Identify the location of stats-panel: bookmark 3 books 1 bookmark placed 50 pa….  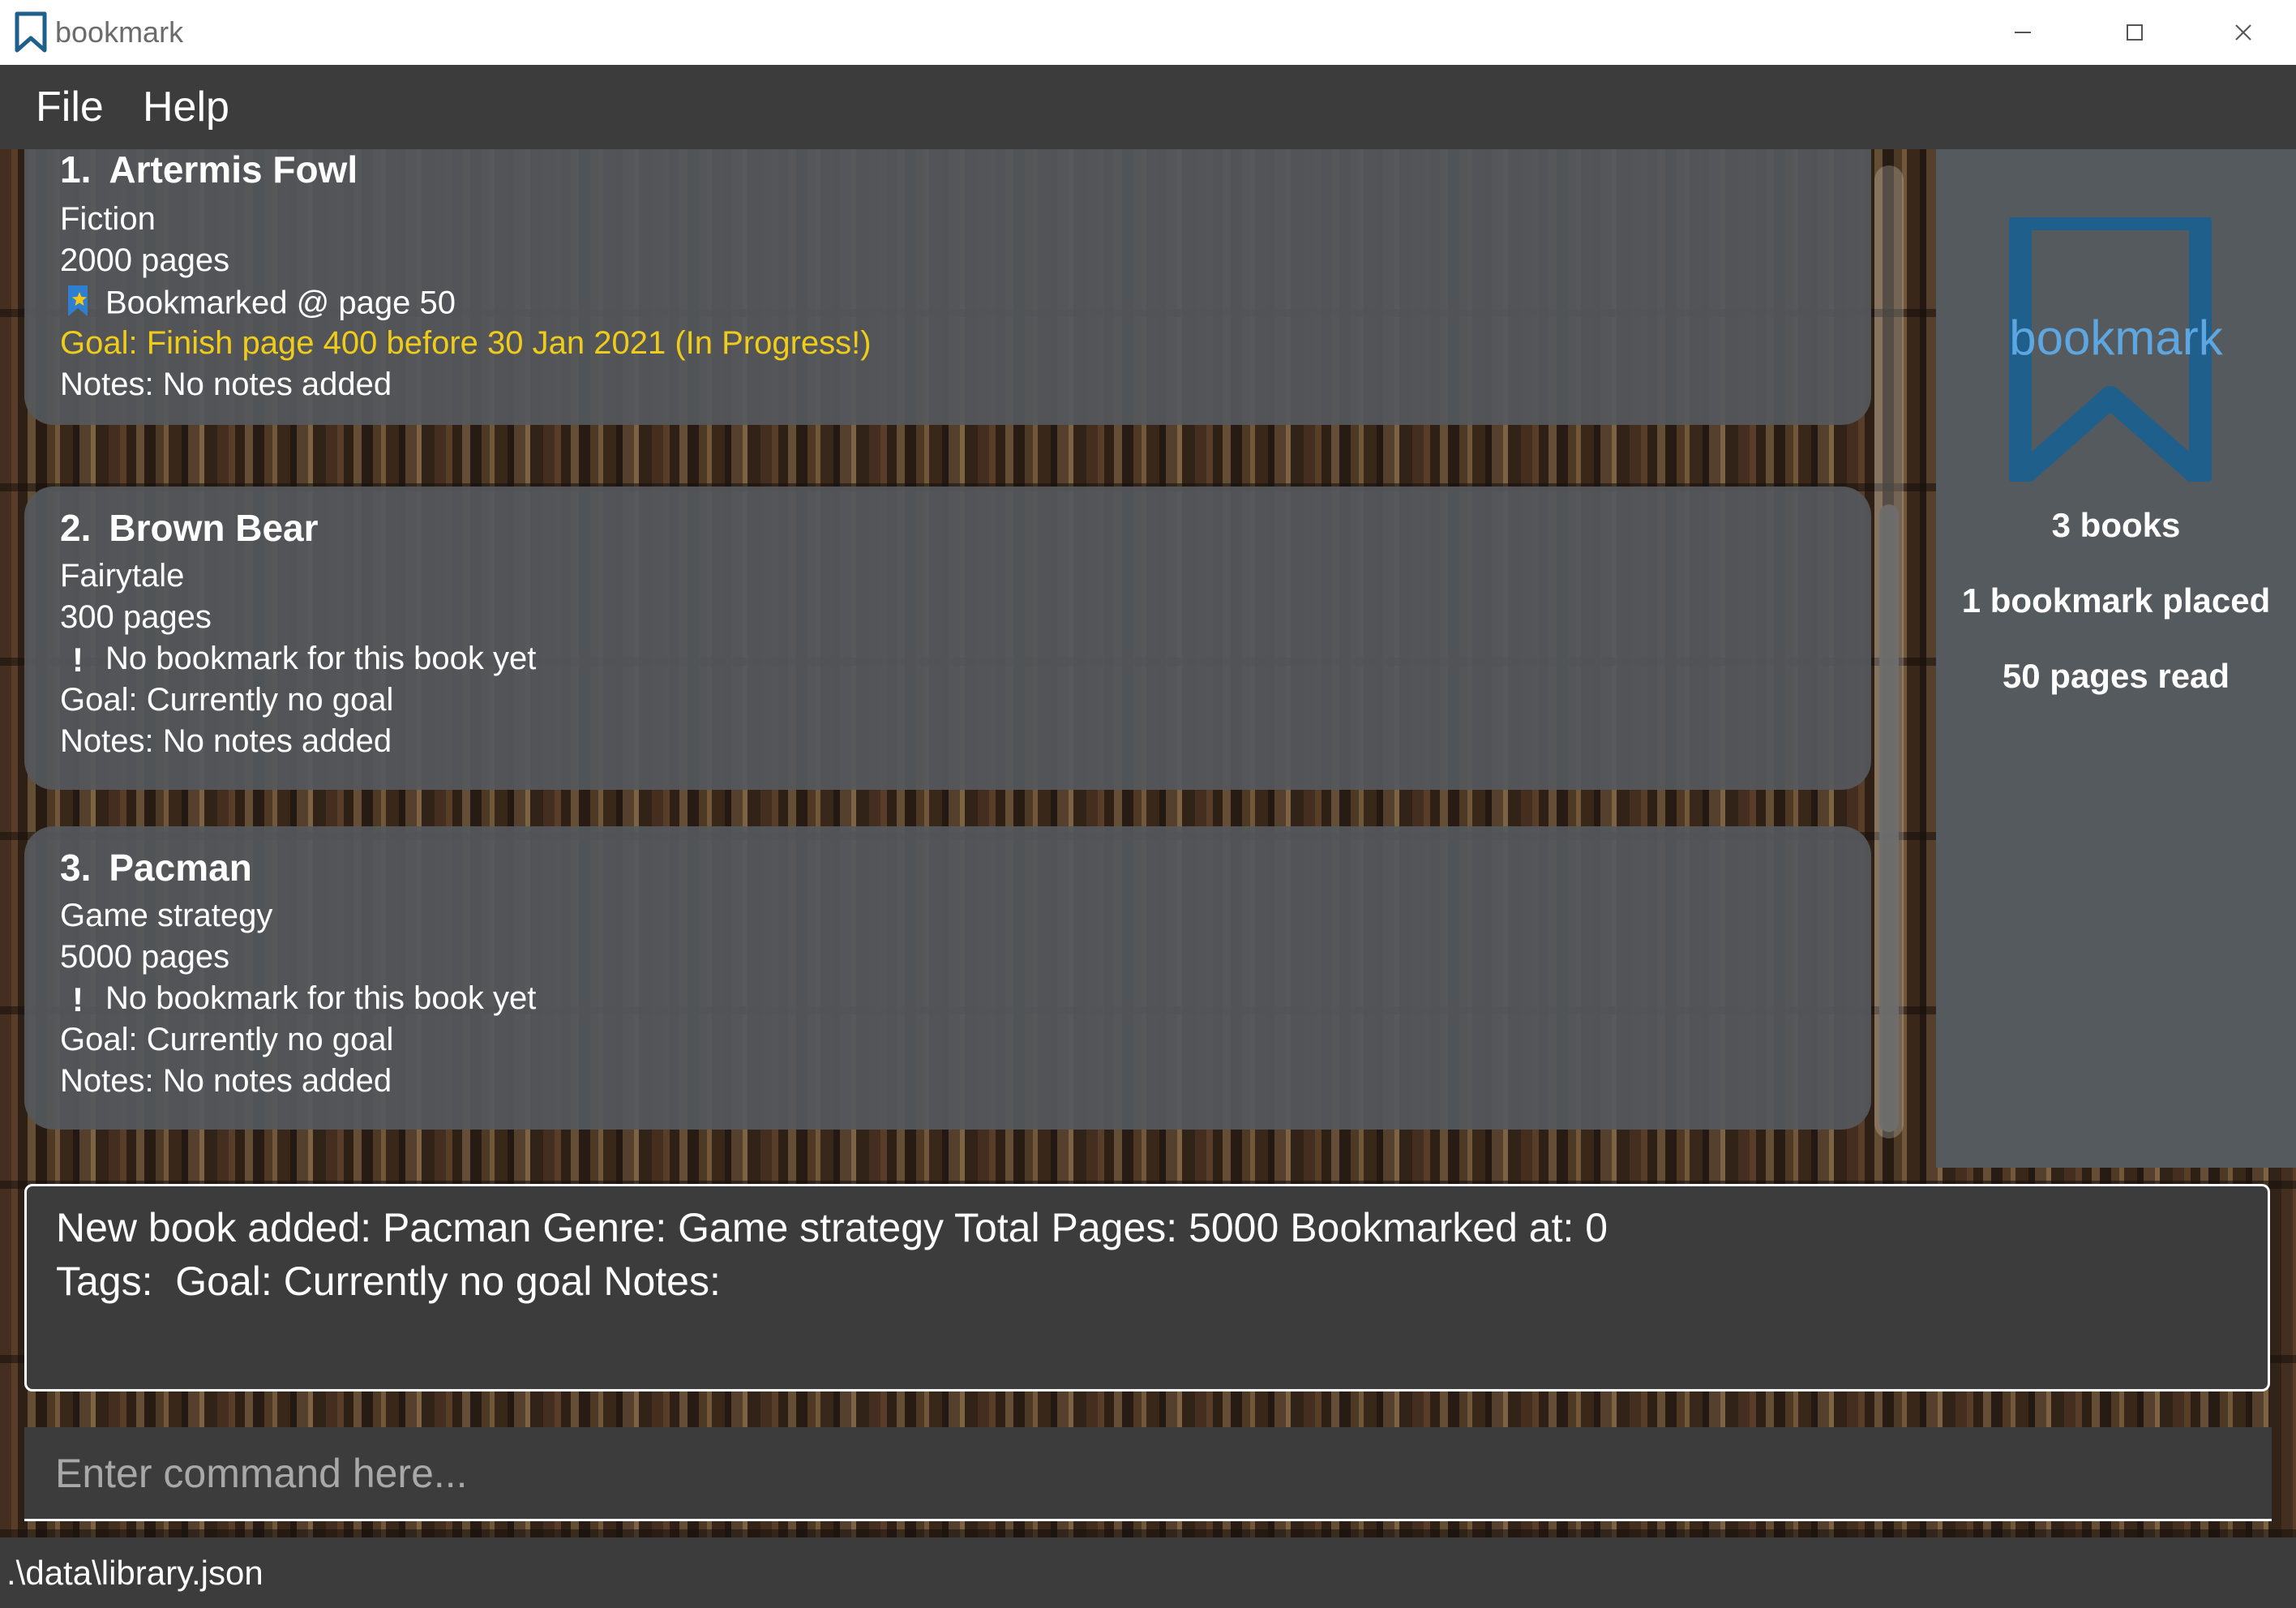
(2116, 658).